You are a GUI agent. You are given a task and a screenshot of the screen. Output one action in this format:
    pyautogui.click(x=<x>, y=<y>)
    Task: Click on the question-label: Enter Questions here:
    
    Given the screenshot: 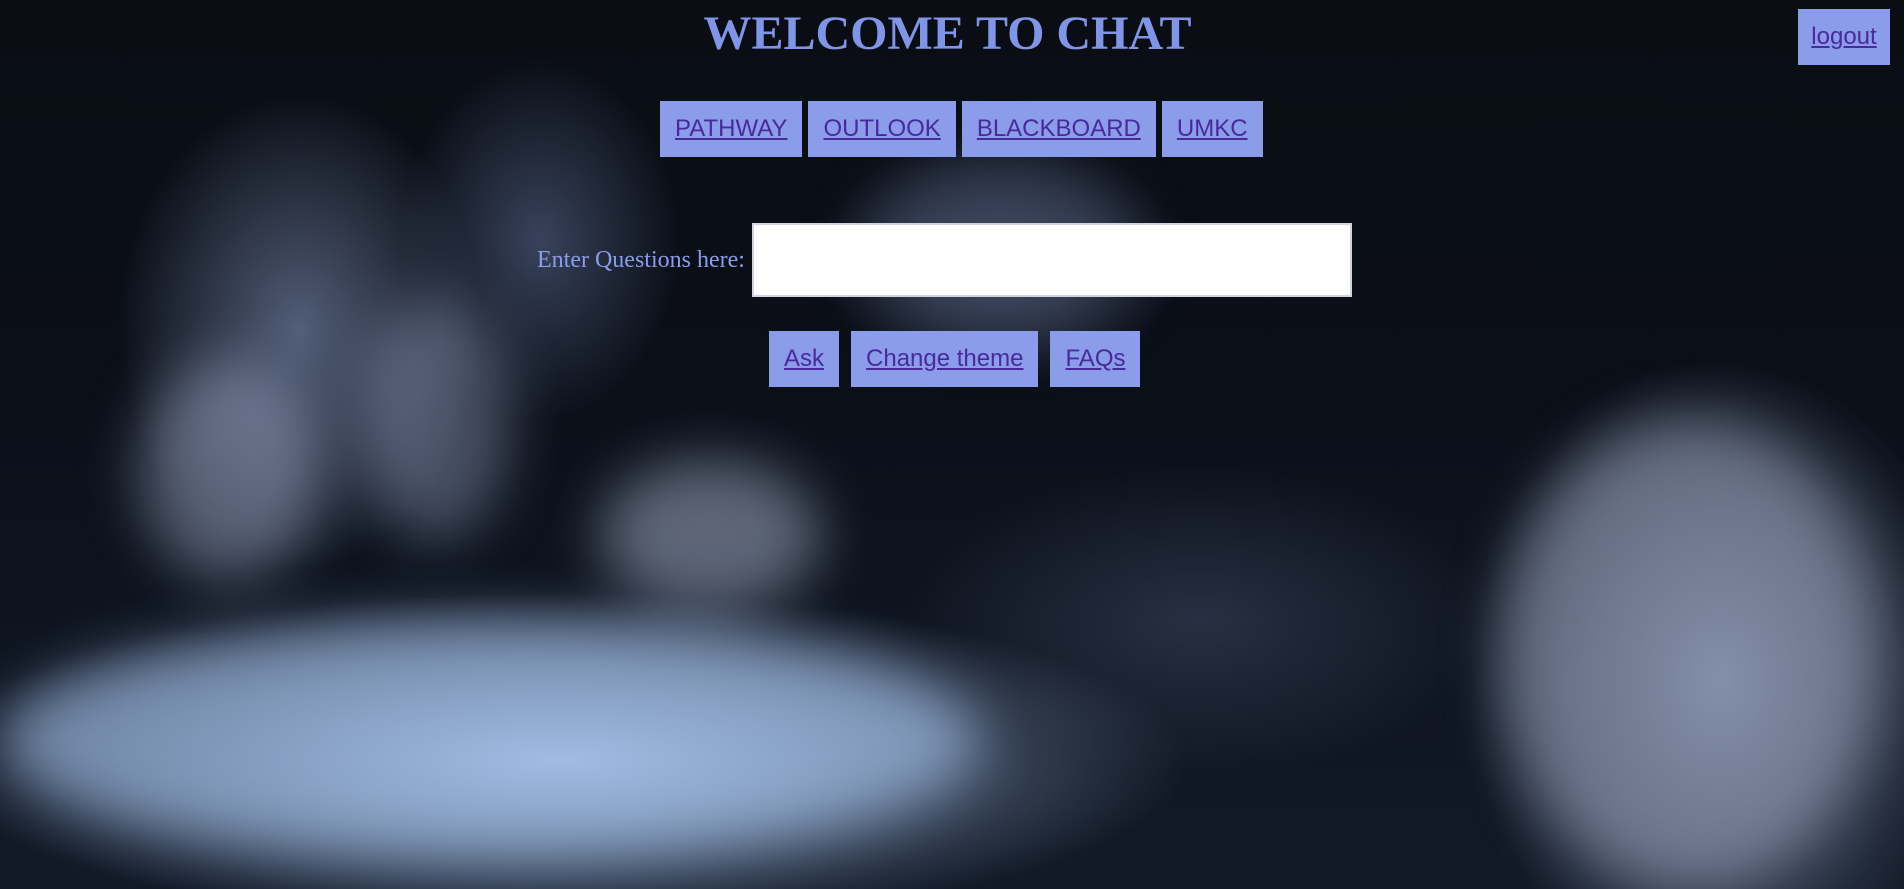 What is the action you would take?
    pyautogui.click(x=641, y=259)
    